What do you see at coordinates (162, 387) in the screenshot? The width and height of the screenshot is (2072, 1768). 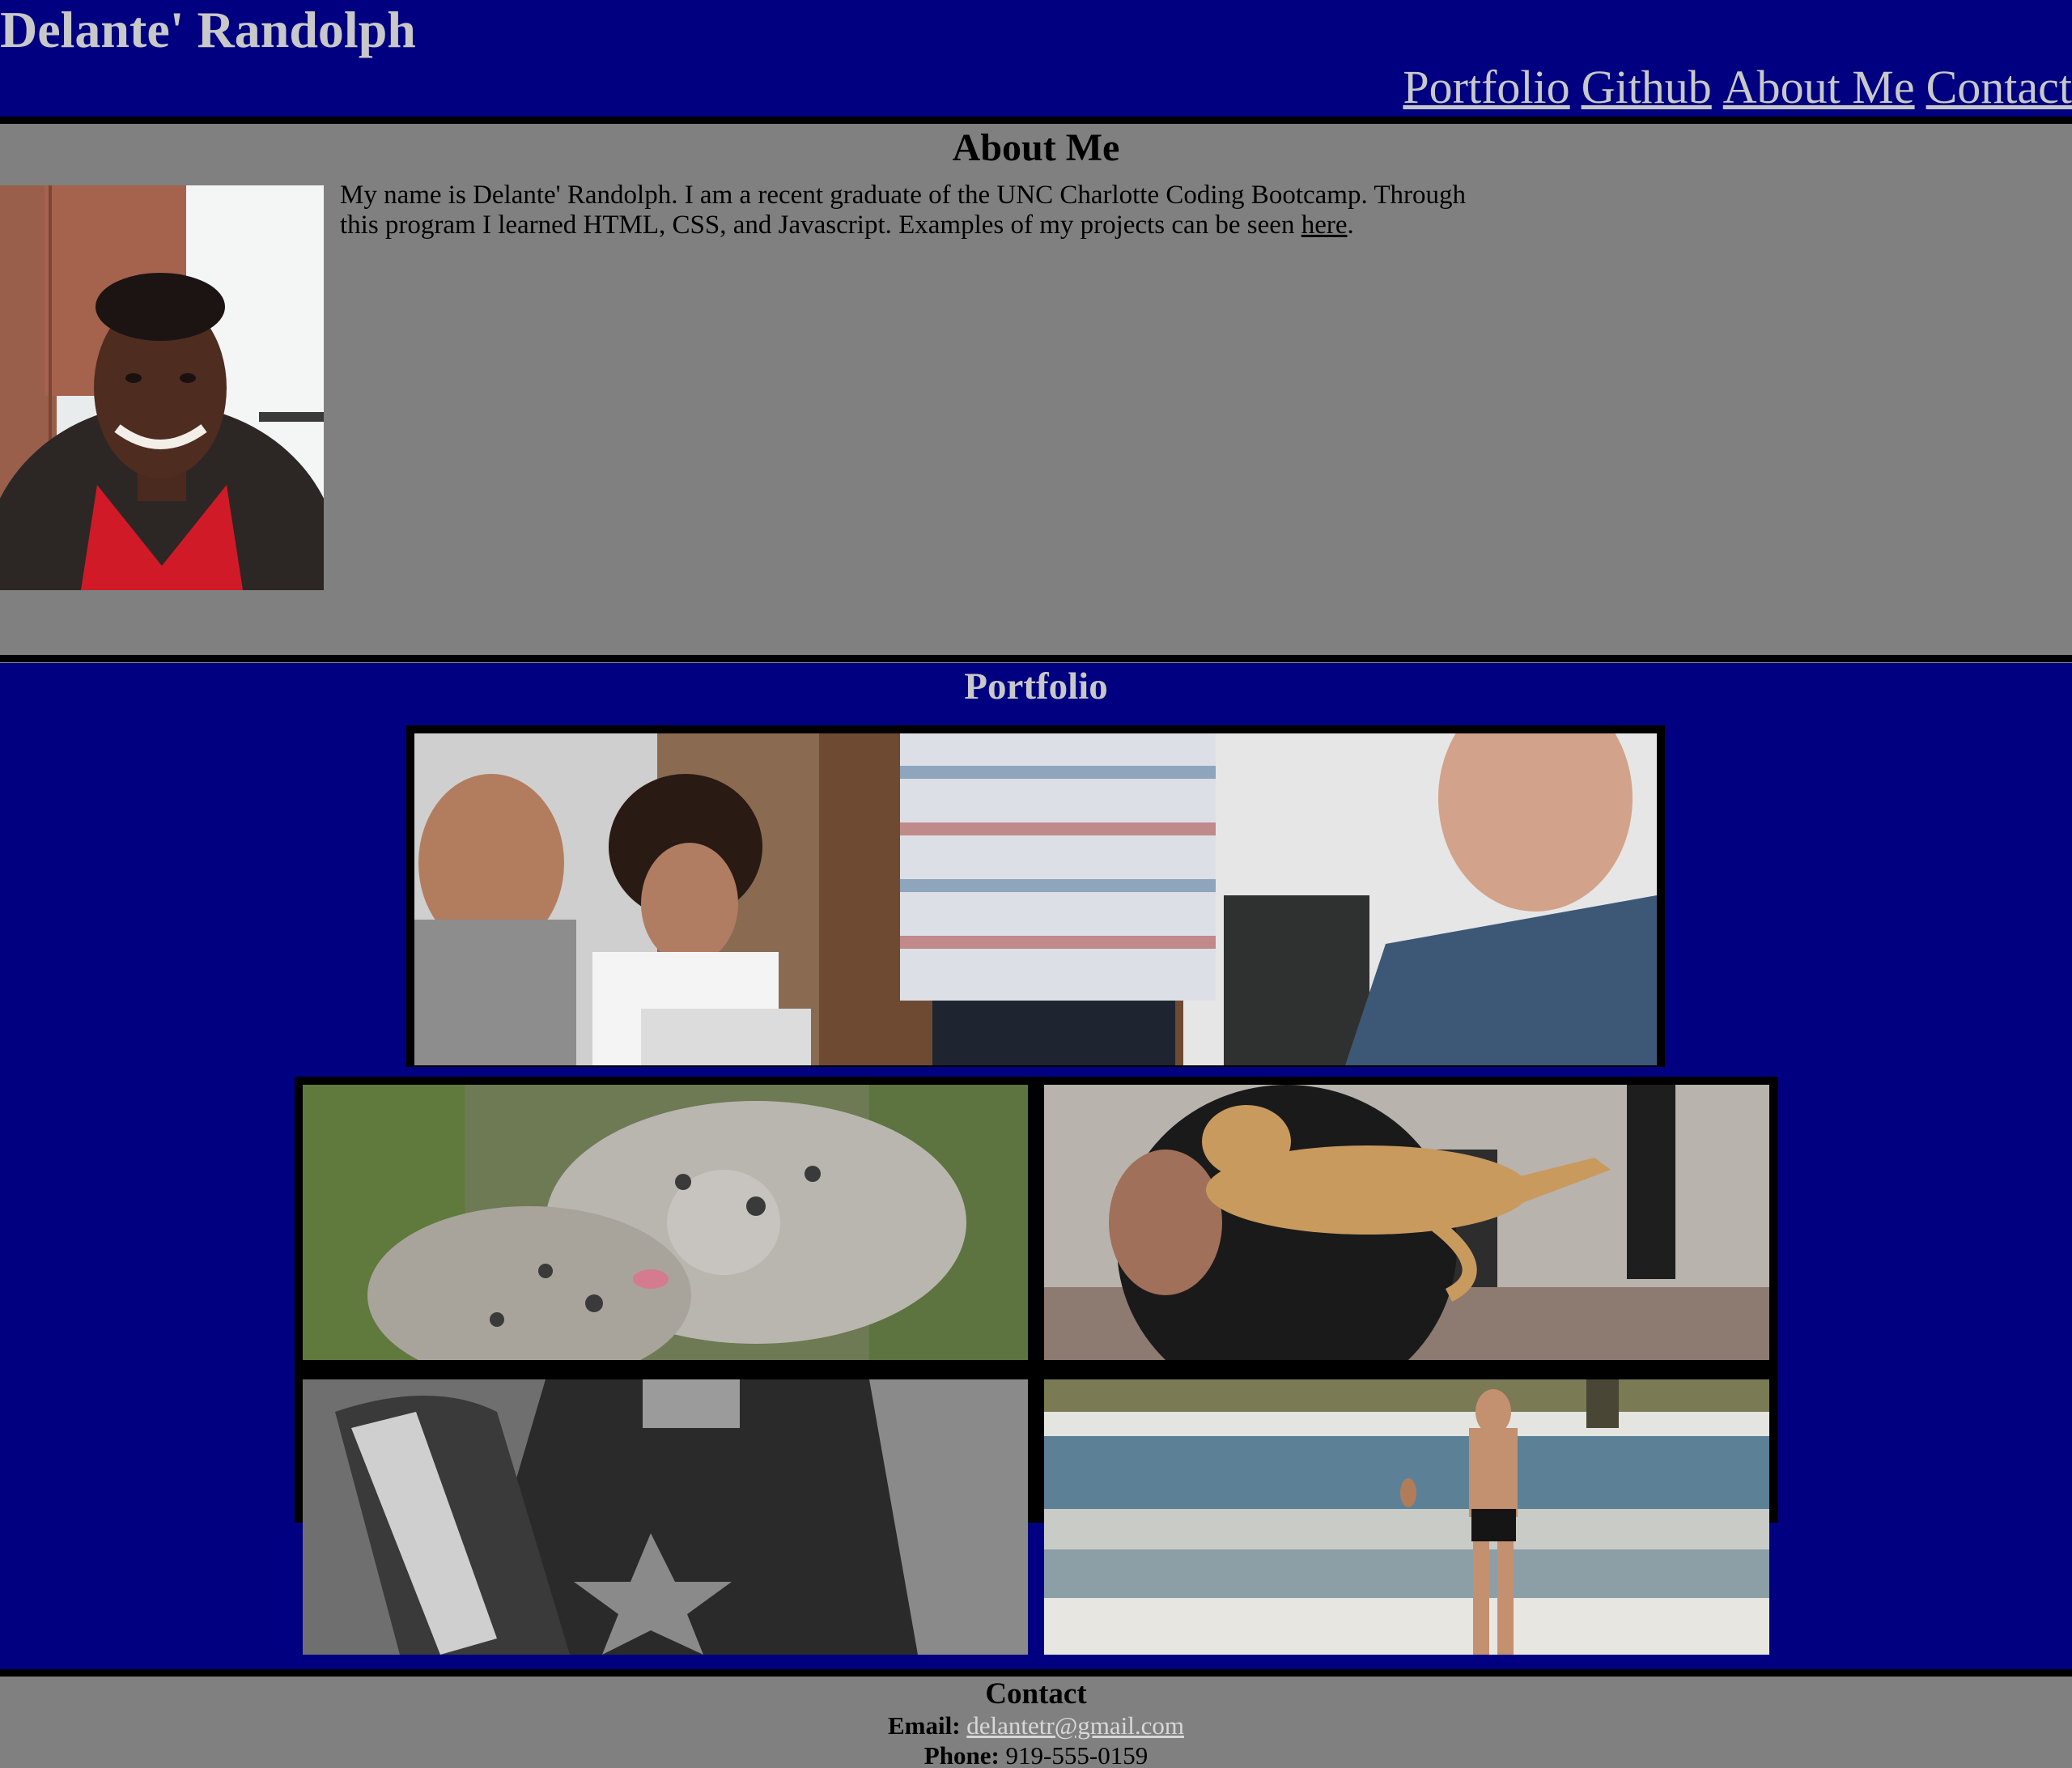 I see `profile-photo` at bounding box center [162, 387].